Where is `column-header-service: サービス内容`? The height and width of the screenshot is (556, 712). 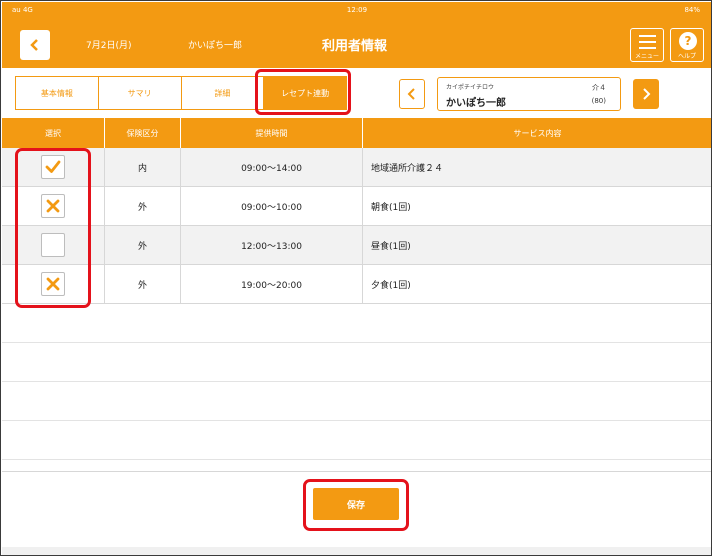 column-header-service: サービス内容 is located at coordinates (537, 133).